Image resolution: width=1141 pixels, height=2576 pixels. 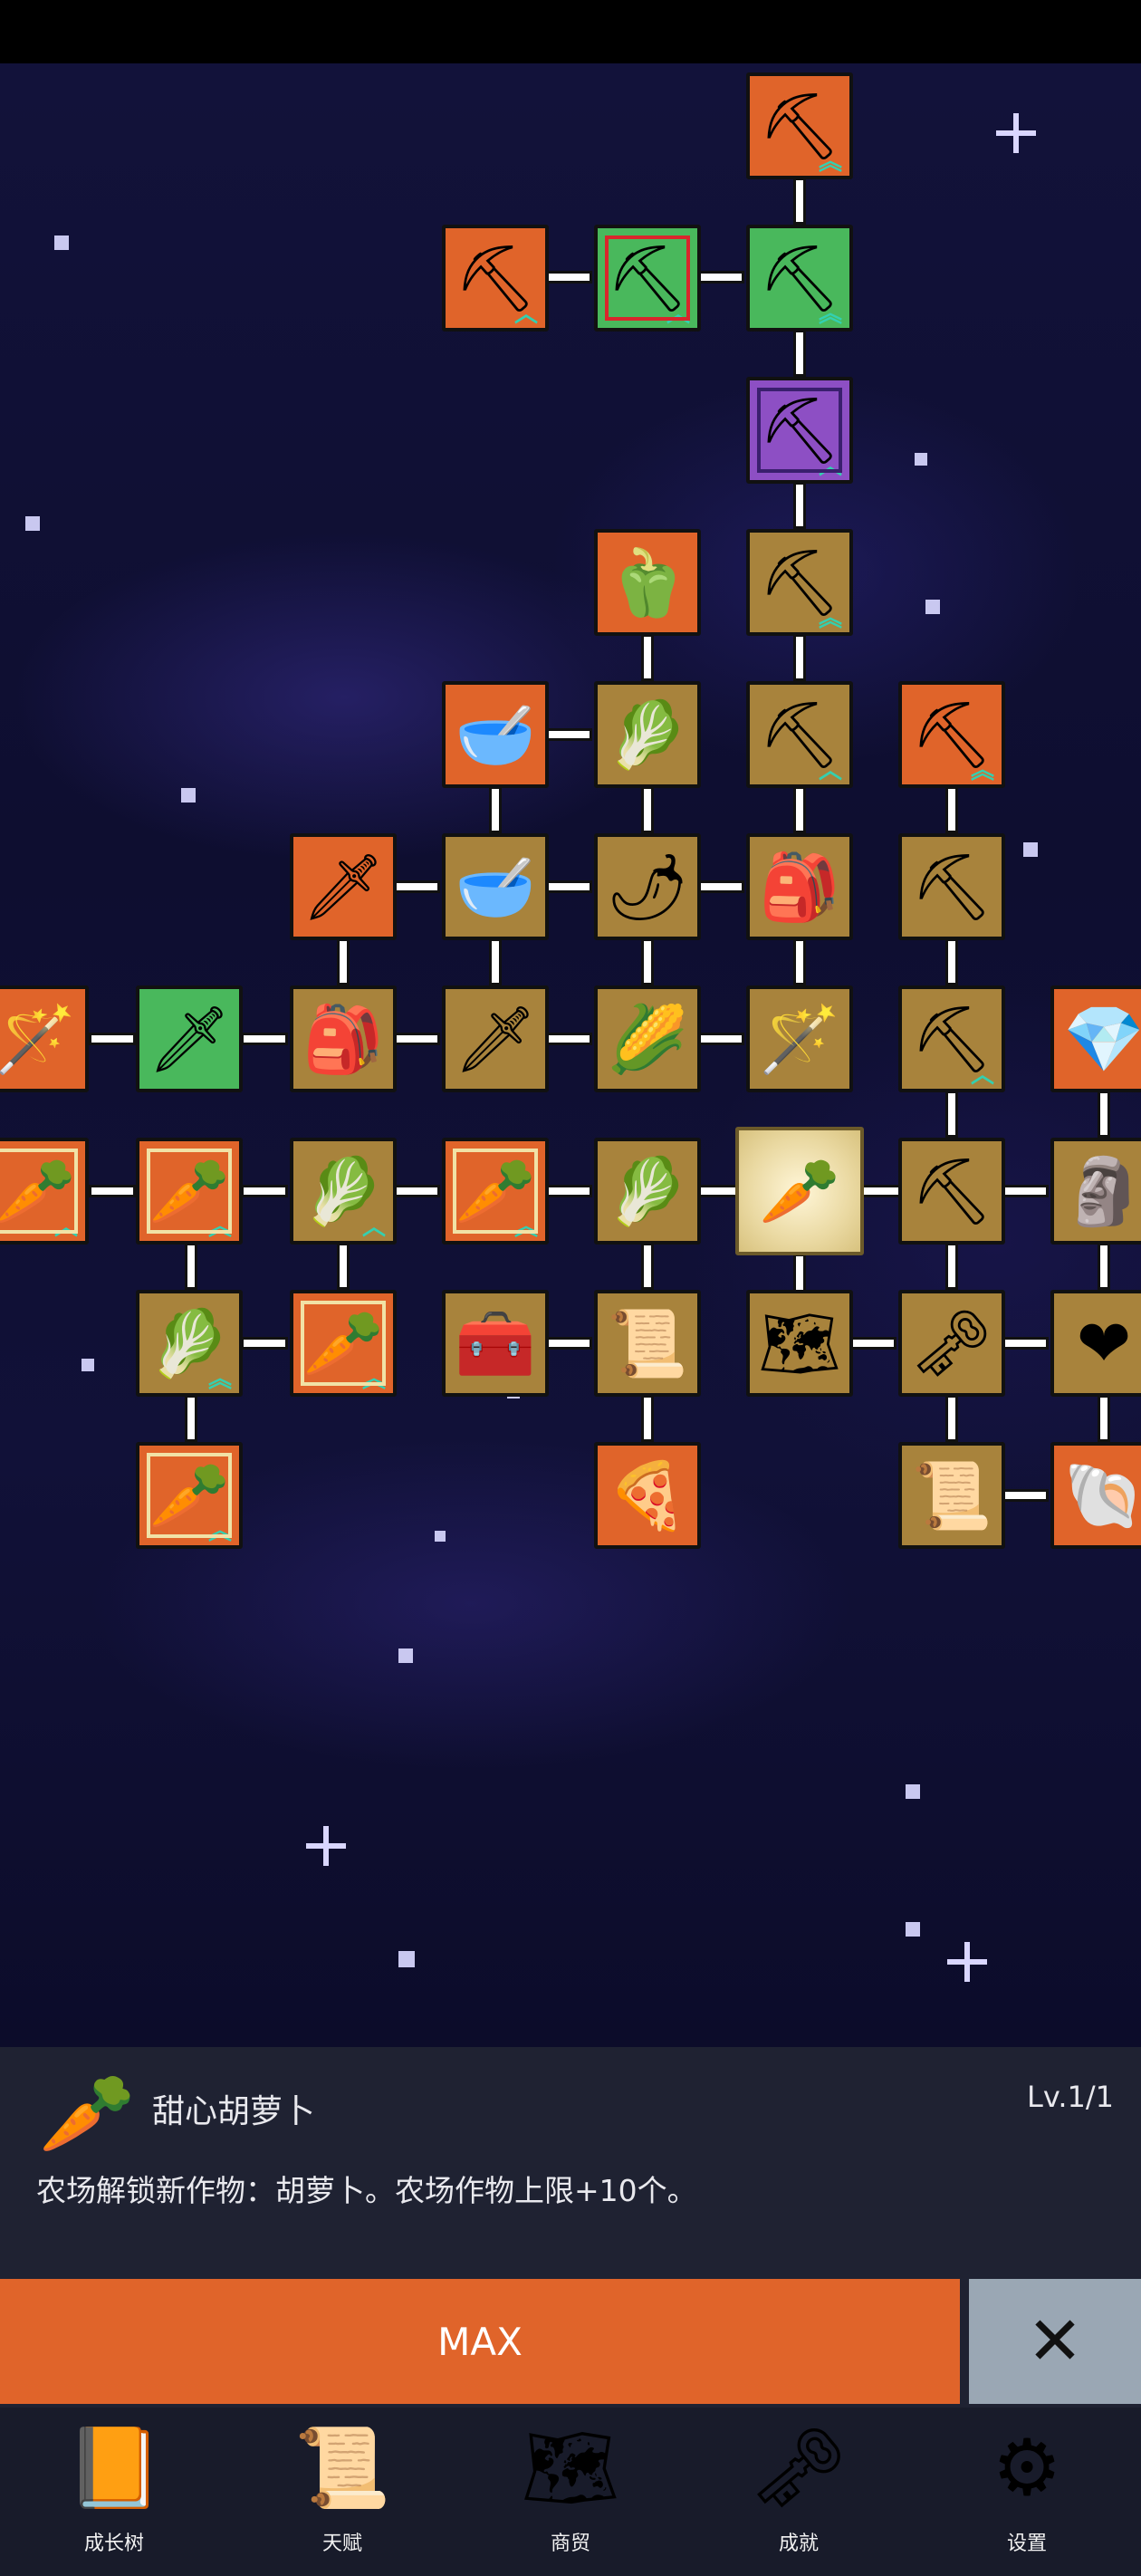 I want to click on tree-node-heart: ❤, so click(x=1095, y=1343).